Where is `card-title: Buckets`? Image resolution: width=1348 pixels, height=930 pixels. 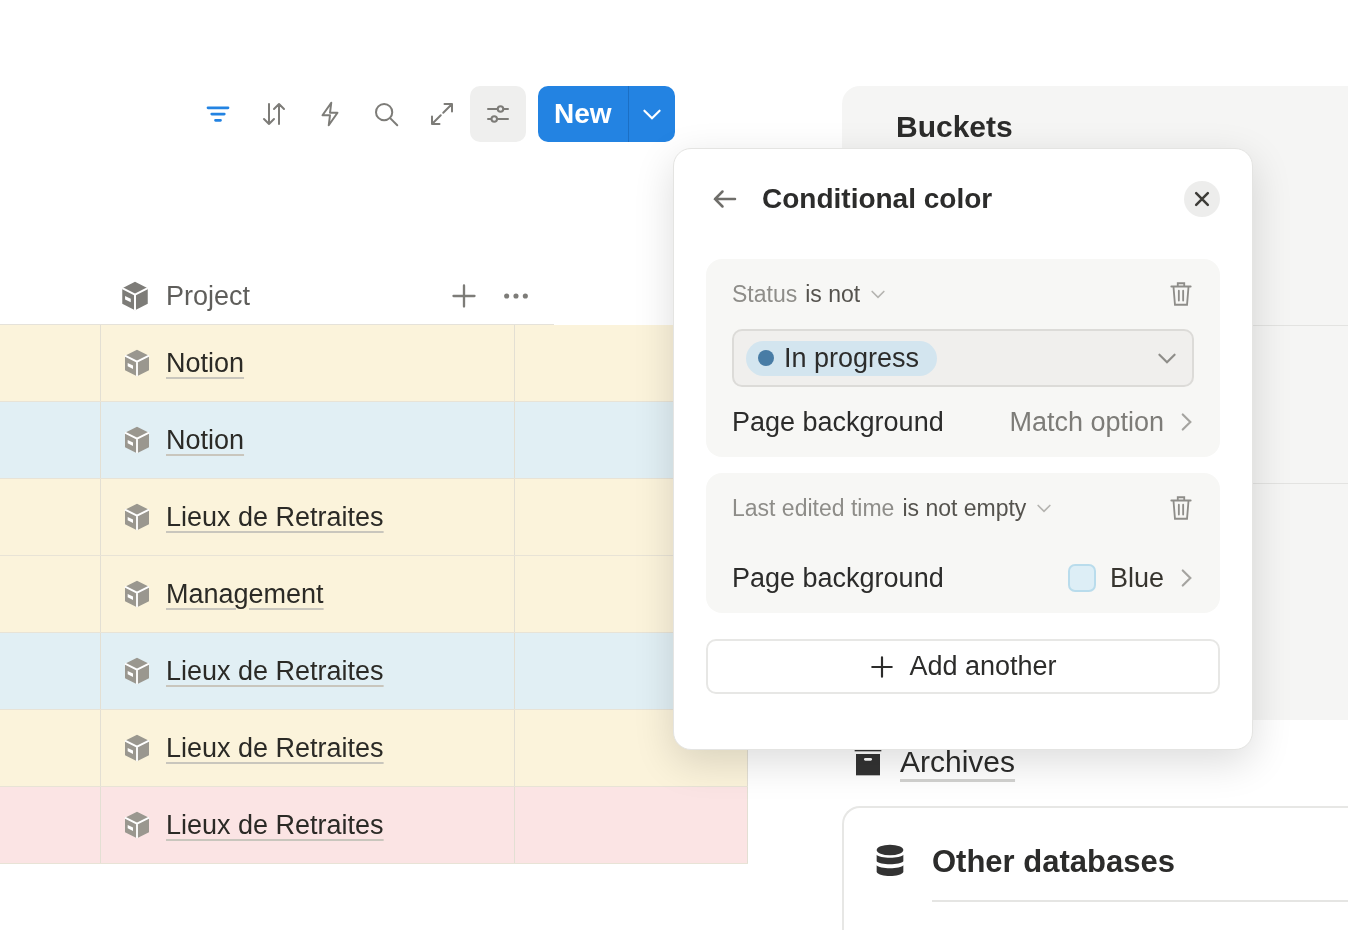 card-title: Buckets is located at coordinates (954, 127).